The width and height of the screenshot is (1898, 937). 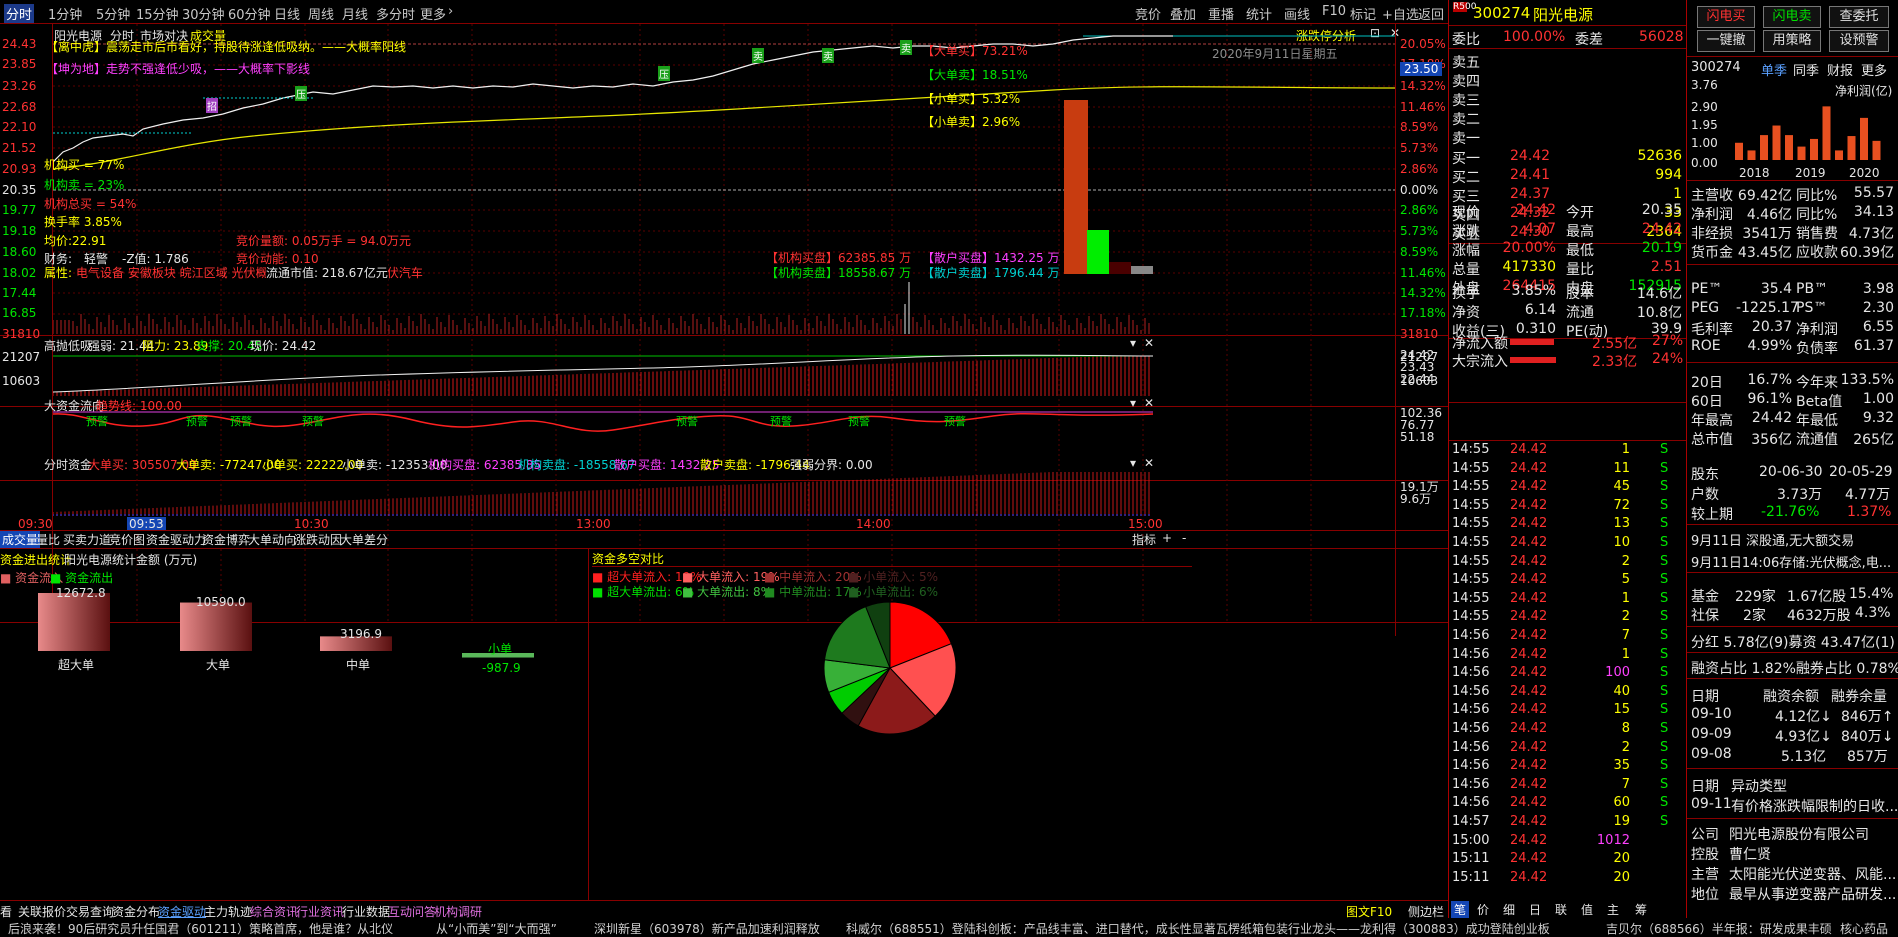 What do you see at coordinates (1509, 909) in the screenshot?
I see `tab-detail: 细` at bounding box center [1509, 909].